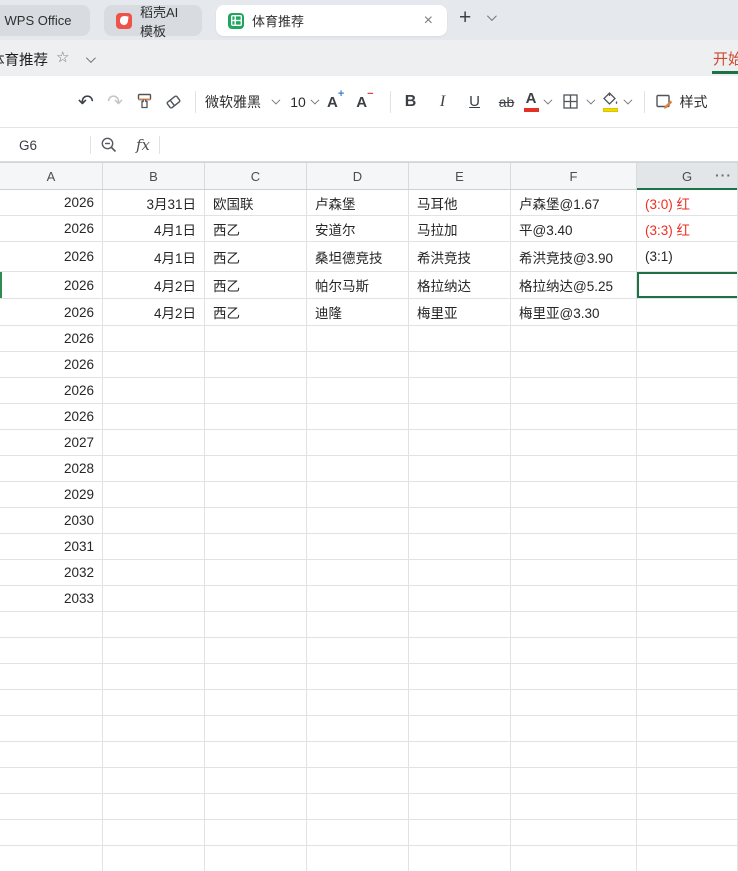  What do you see at coordinates (460, 573) in the screenshot?
I see `cell-E17` at bounding box center [460, 573].